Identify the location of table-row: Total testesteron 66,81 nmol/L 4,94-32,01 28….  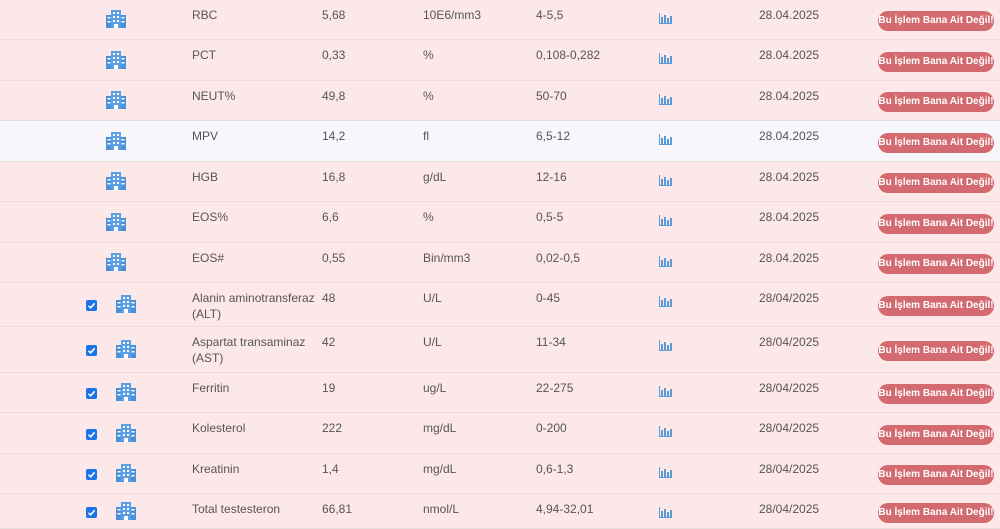
(500, 511).